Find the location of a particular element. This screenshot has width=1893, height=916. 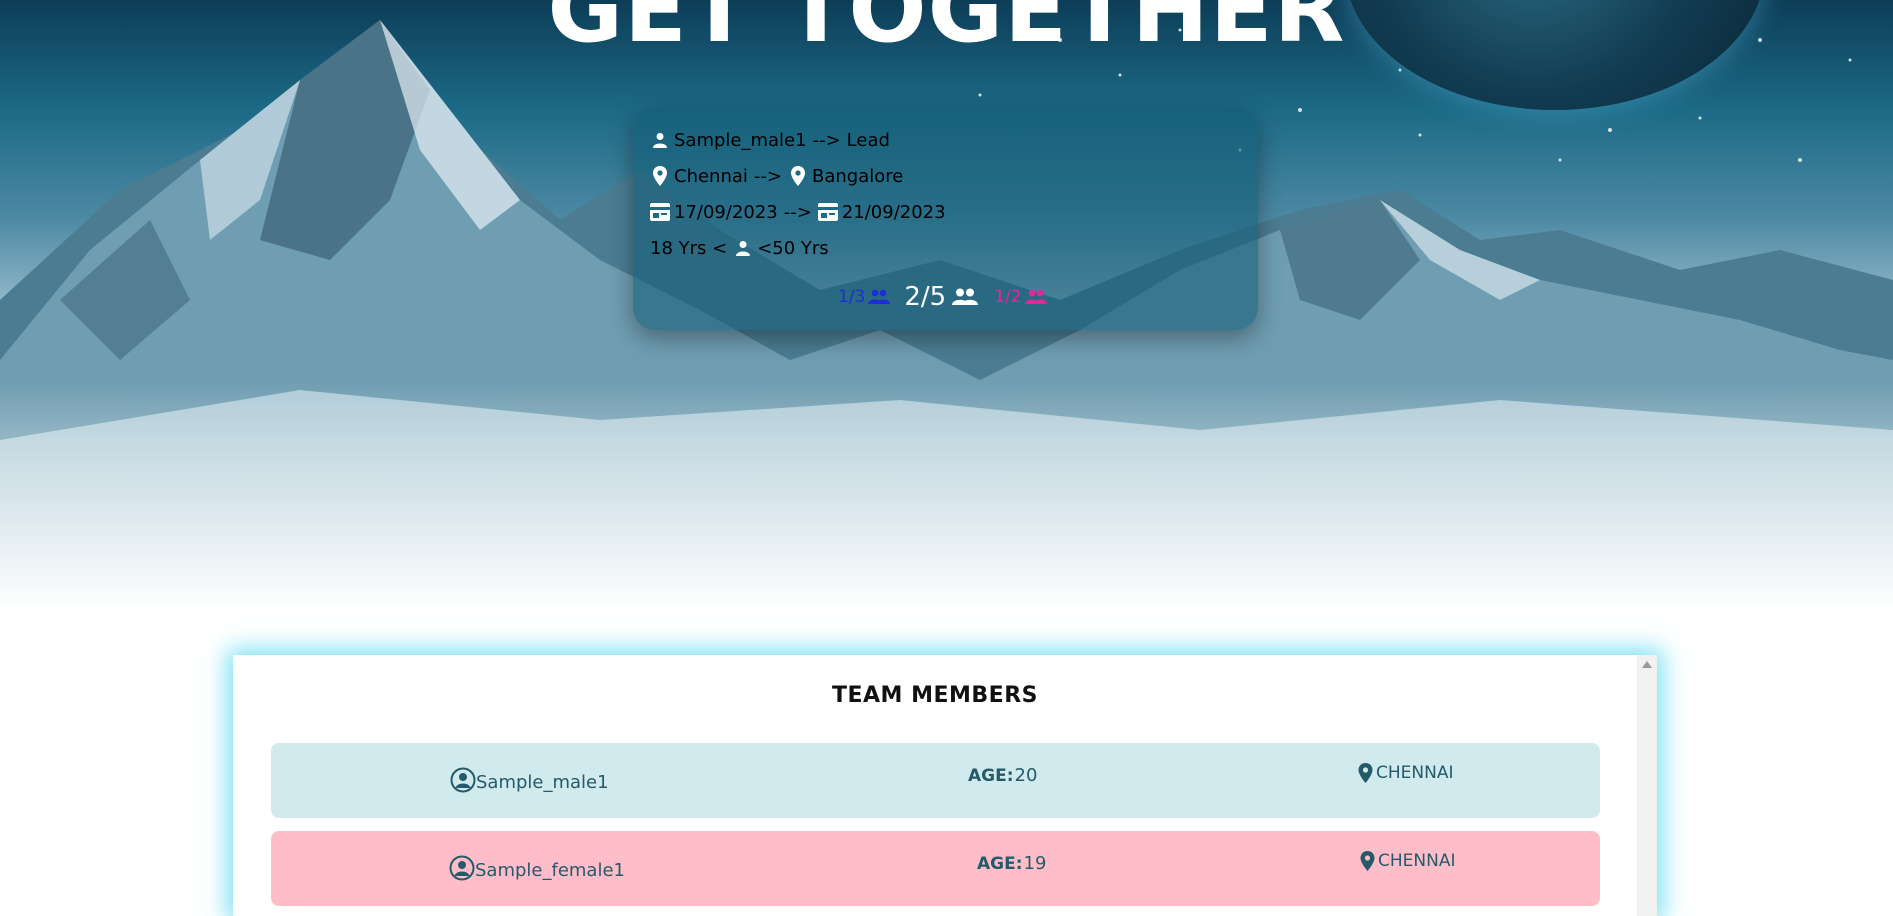

male-count: 1/3 is located at coordinates (864, 297).